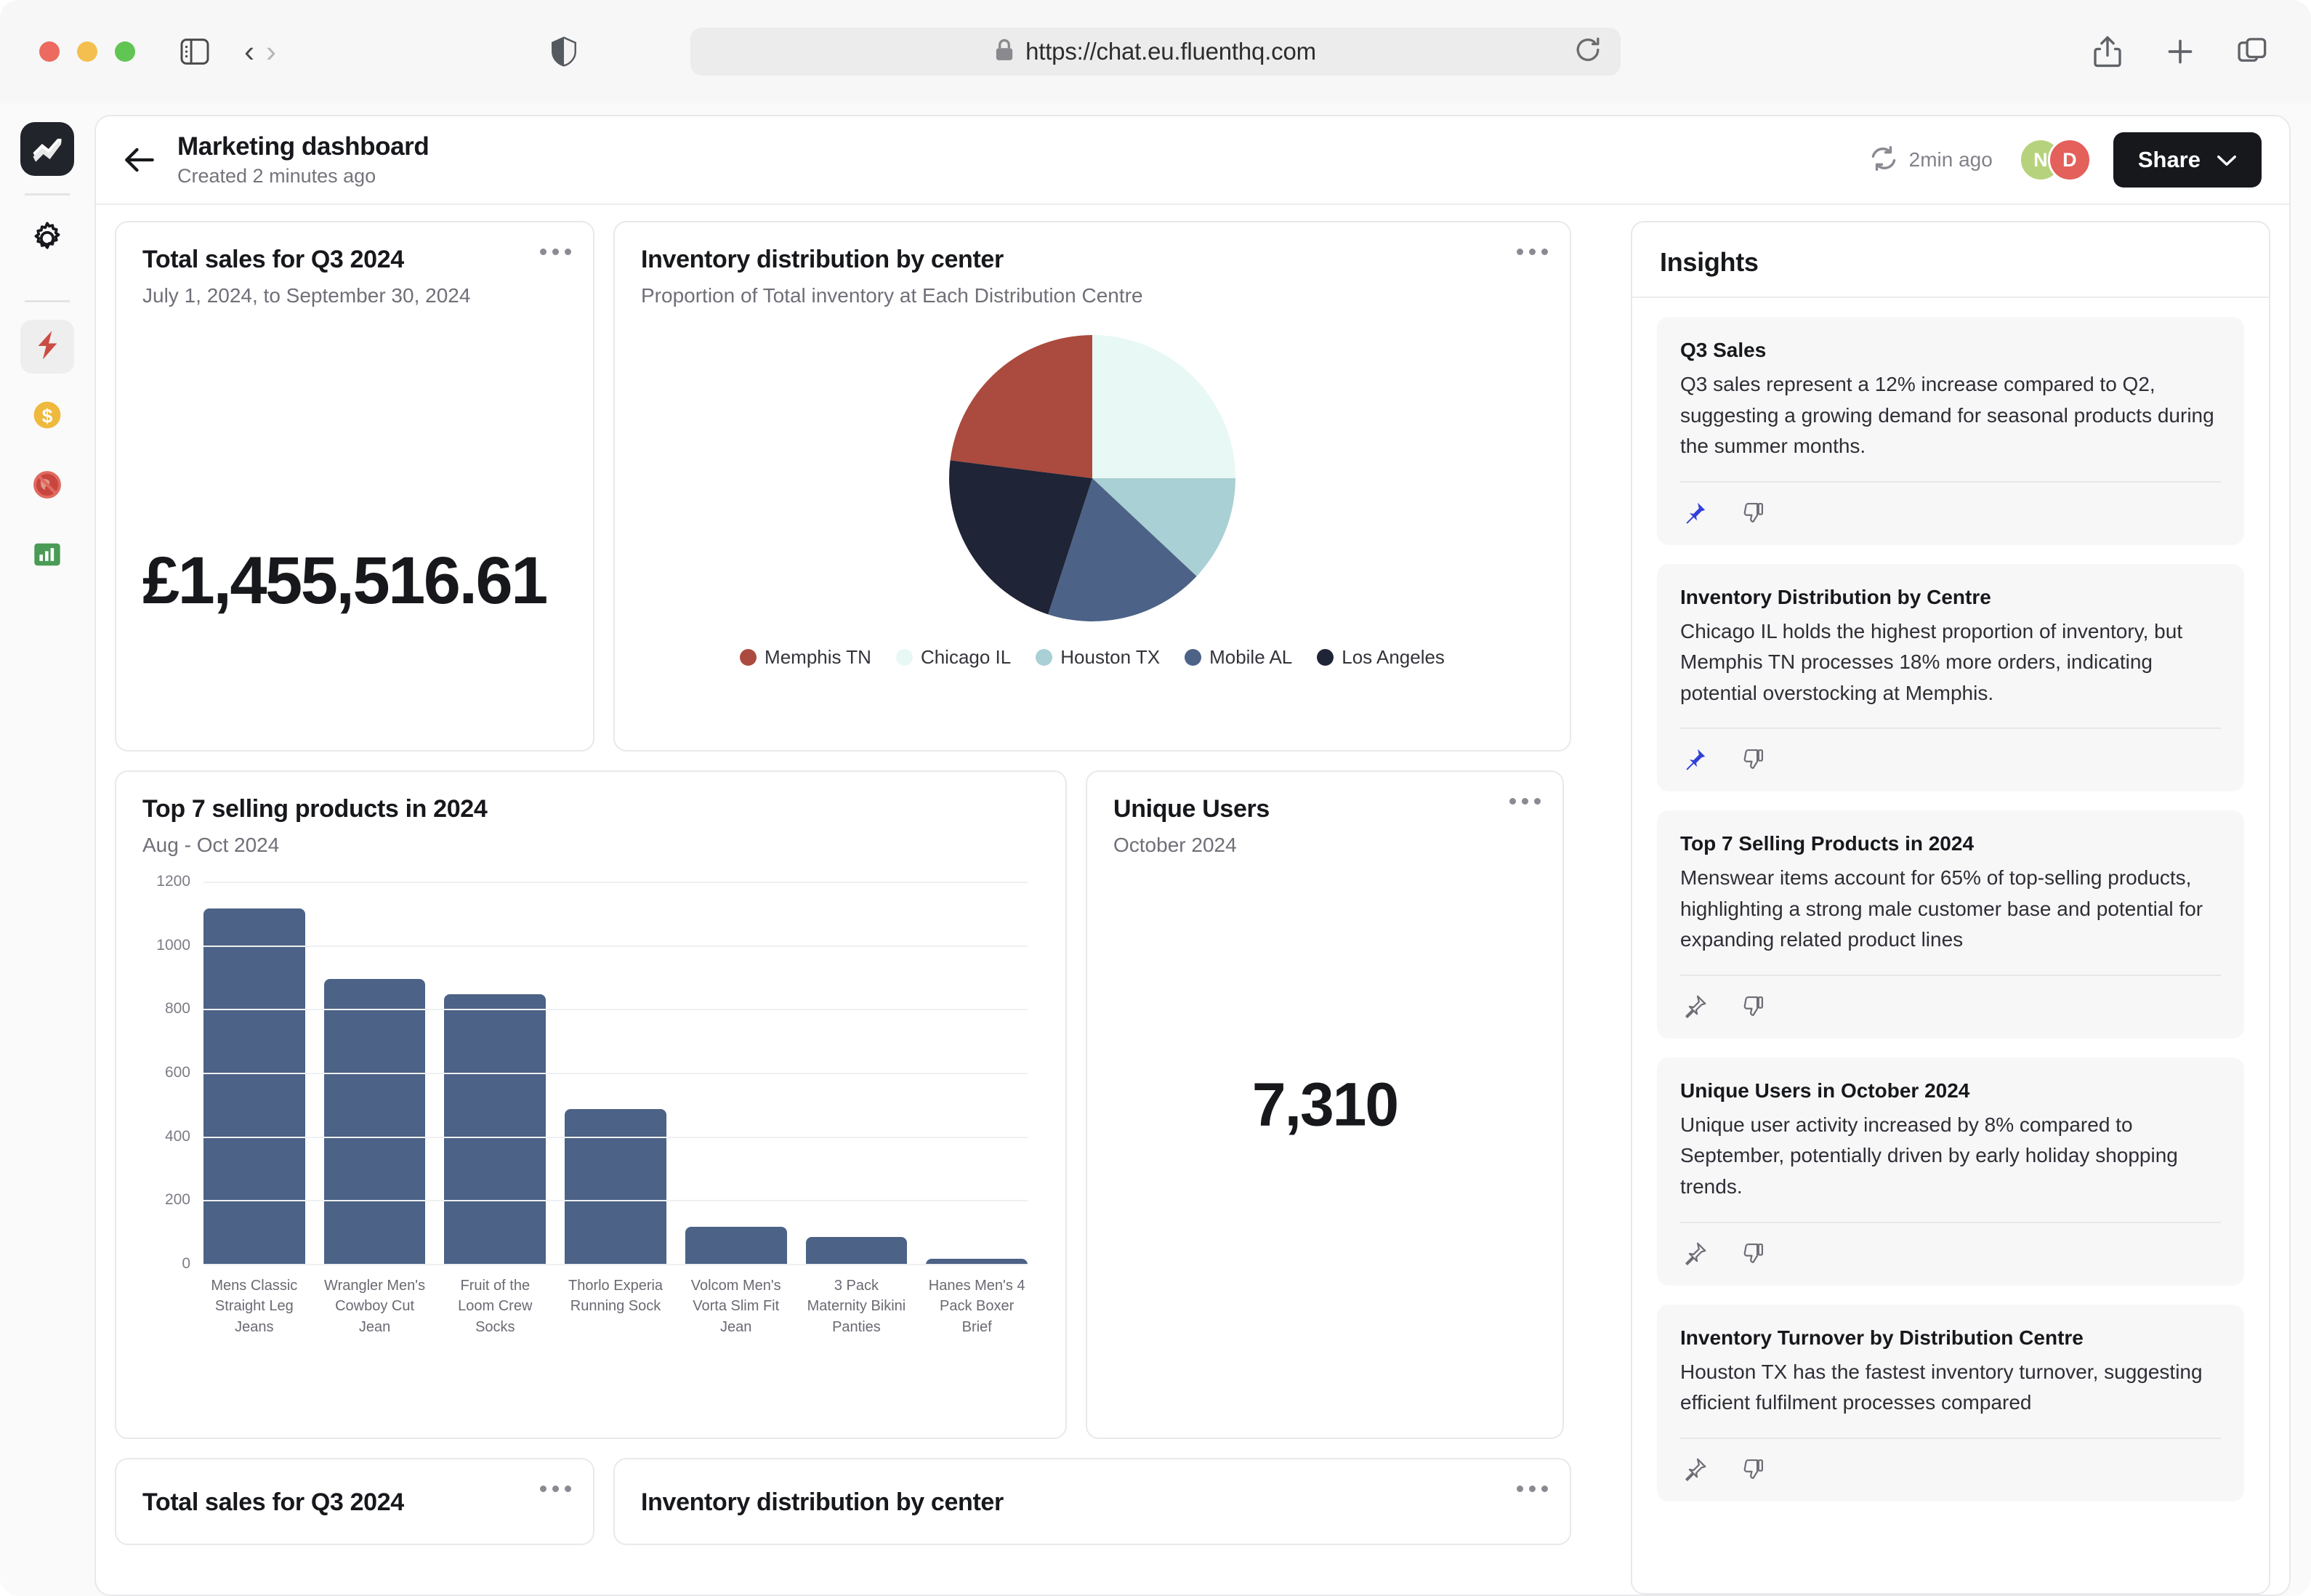 Image resolution: width=2311 pixels, height=1596 pixels. Describe the element at coordinates (177, 1009) in the screenshot. I see `y-axis-tick: 800` at that location.